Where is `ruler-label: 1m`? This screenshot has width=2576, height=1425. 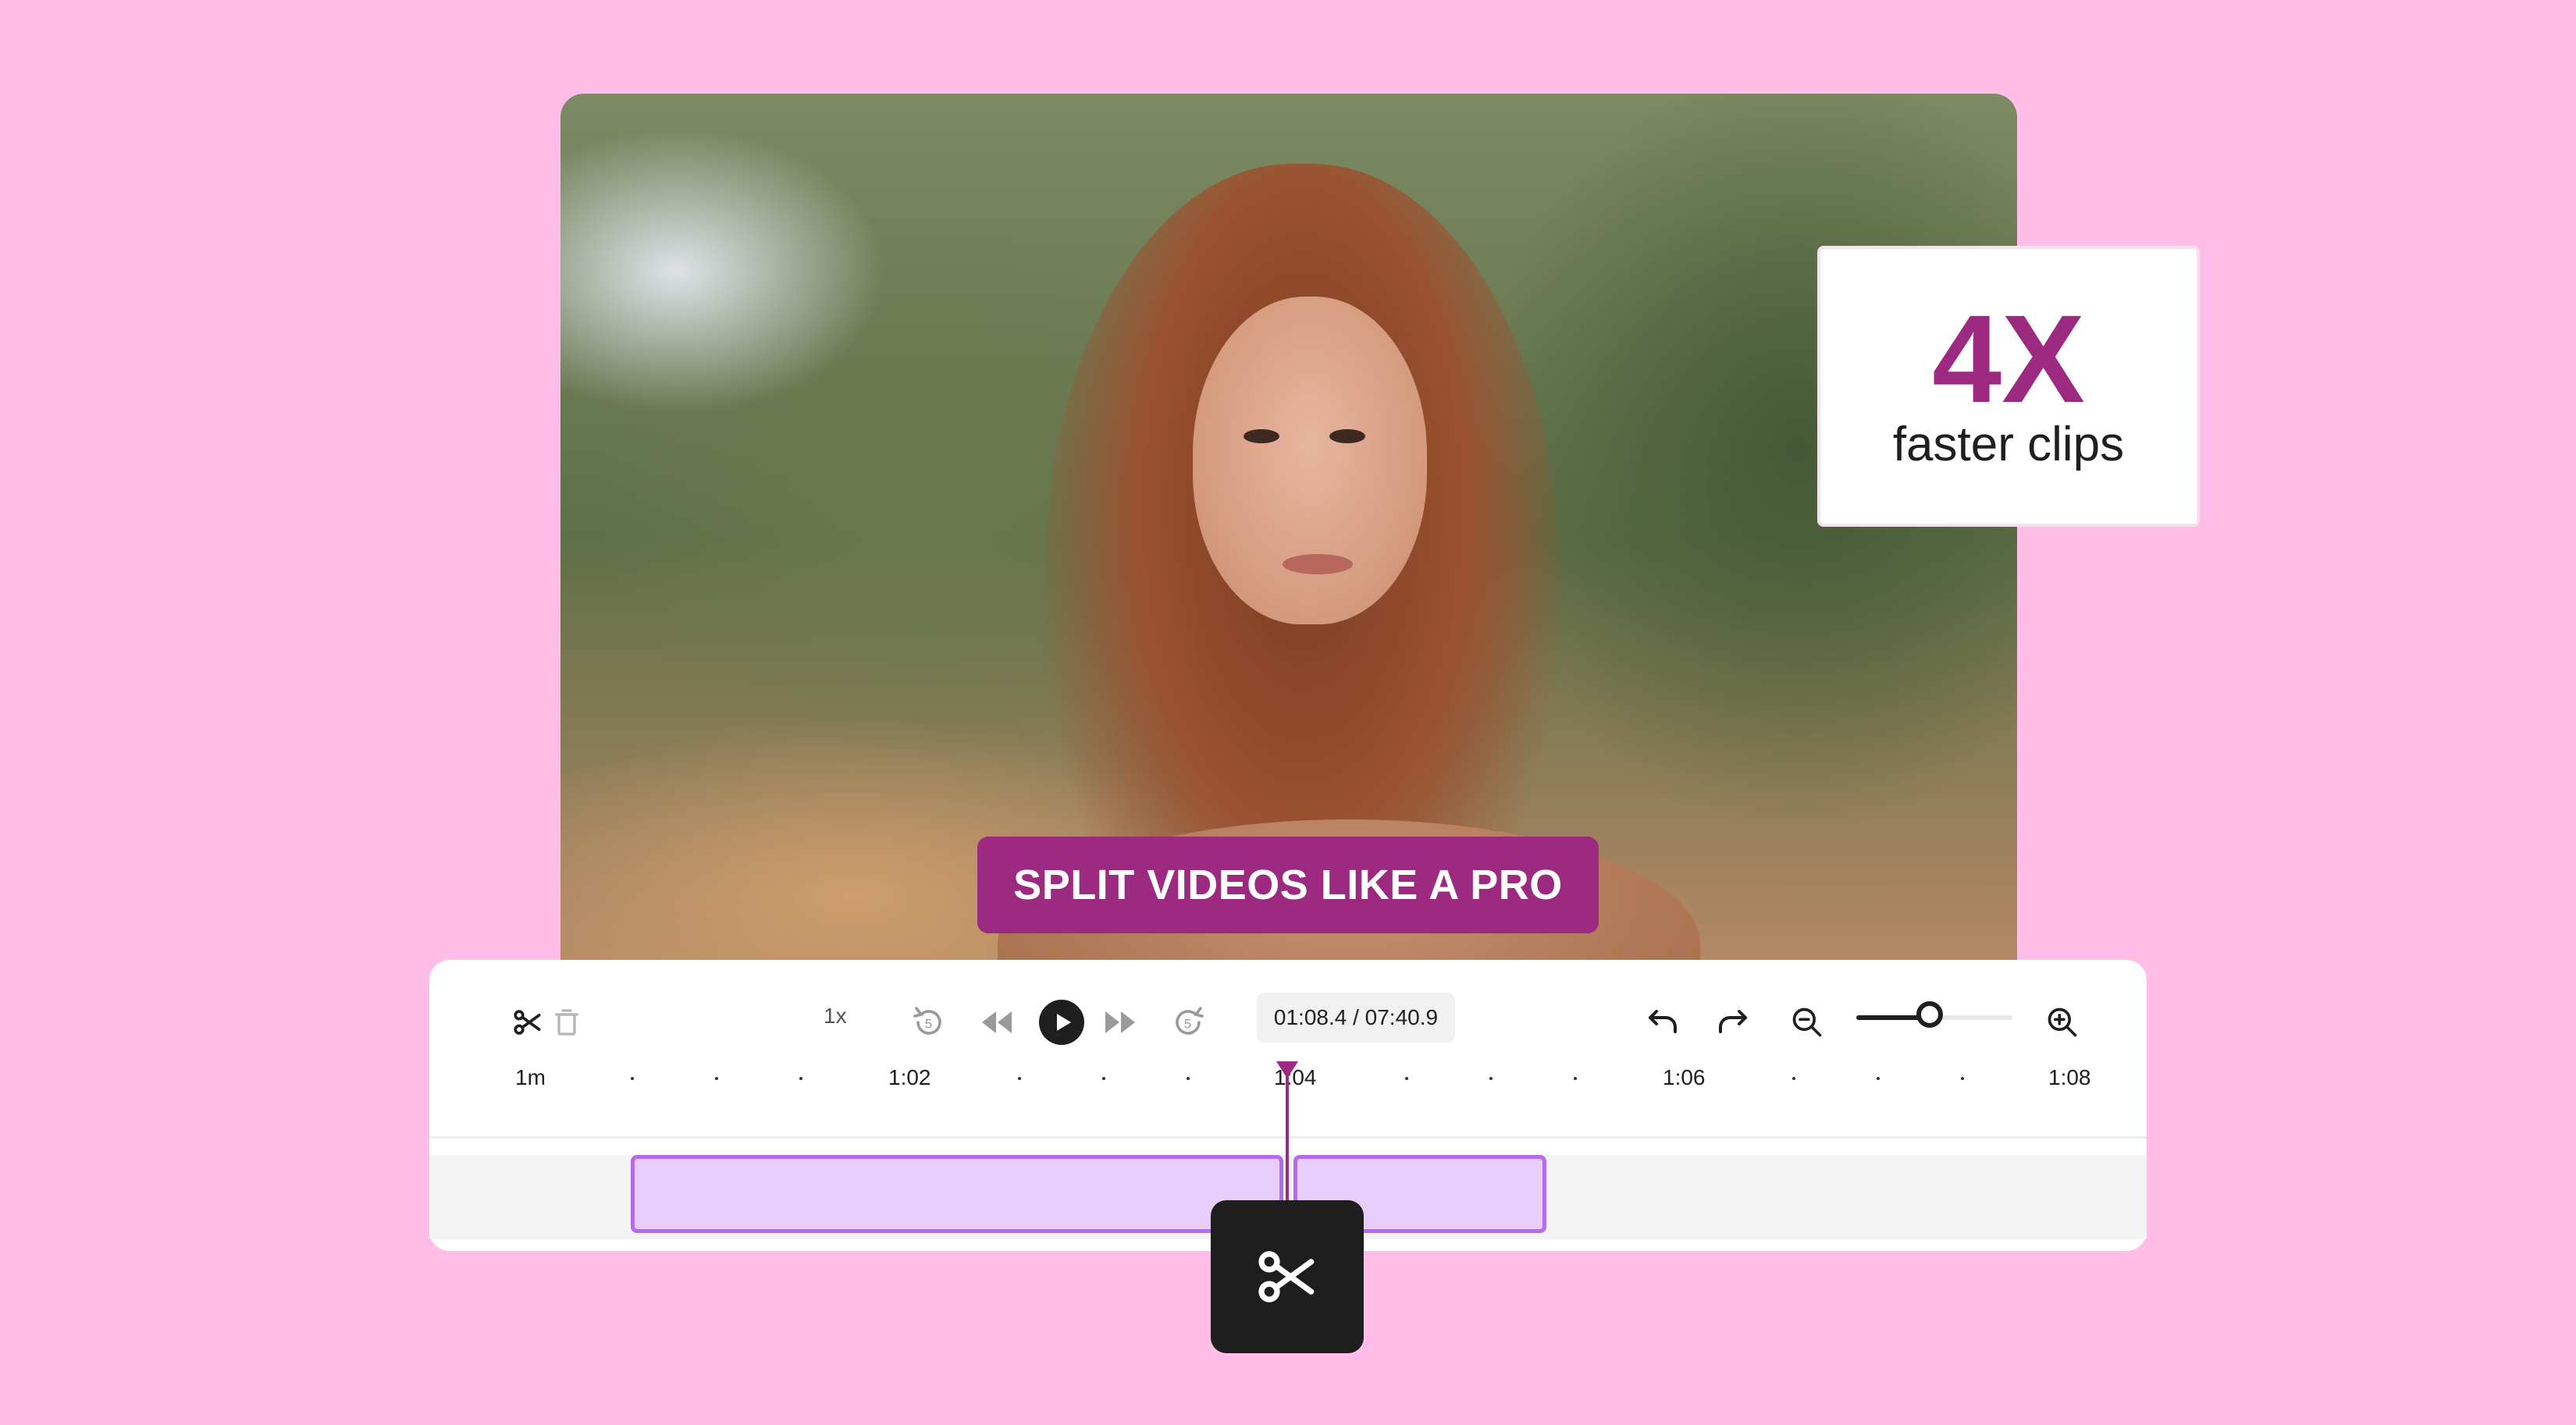 ruler-label: 1m is located at coordinates (530, 1077).